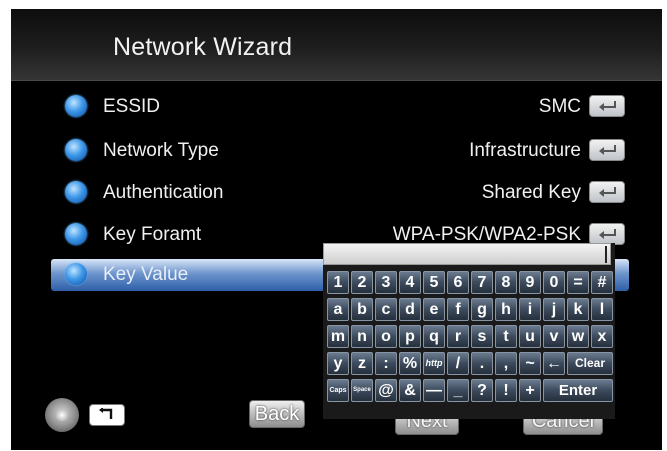 Image resolution: width=667 pixels, height=451 pixels. I want to click on key: 6, so click(458, 282).